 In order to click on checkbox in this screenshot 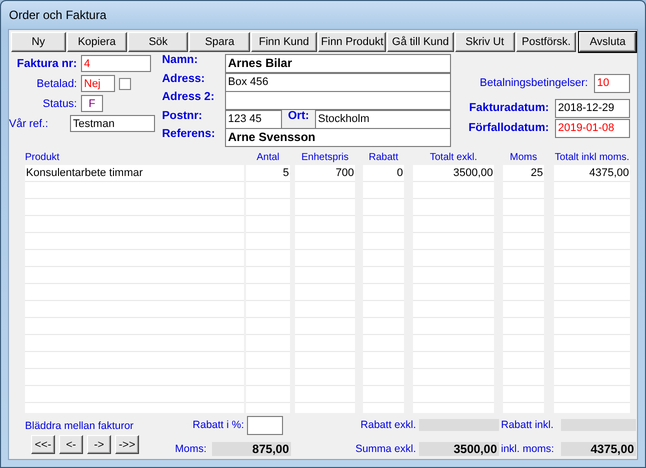, I will do `click(125, 84)`.